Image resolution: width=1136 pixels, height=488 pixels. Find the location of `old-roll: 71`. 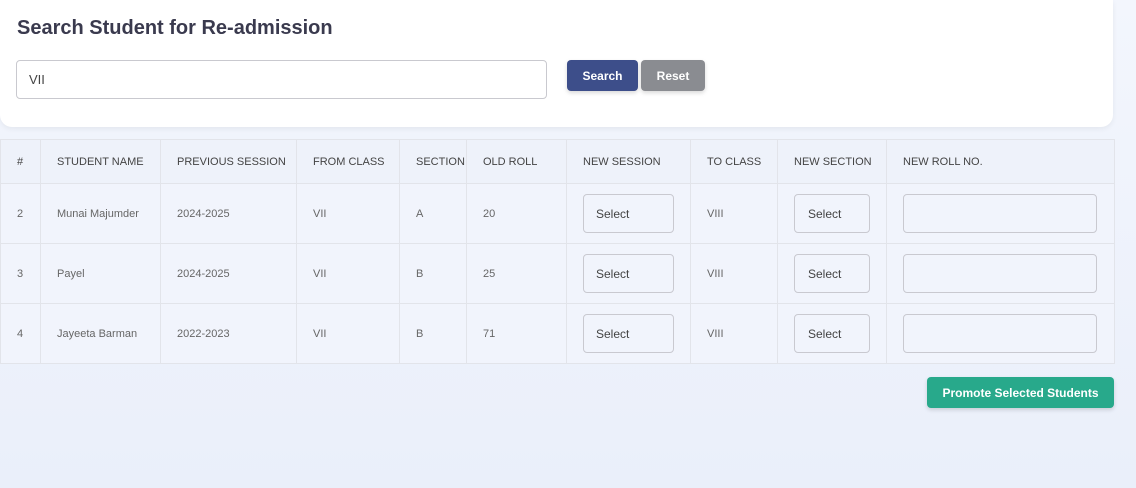

old-roll: 71 is located at coordinates (516, 333).